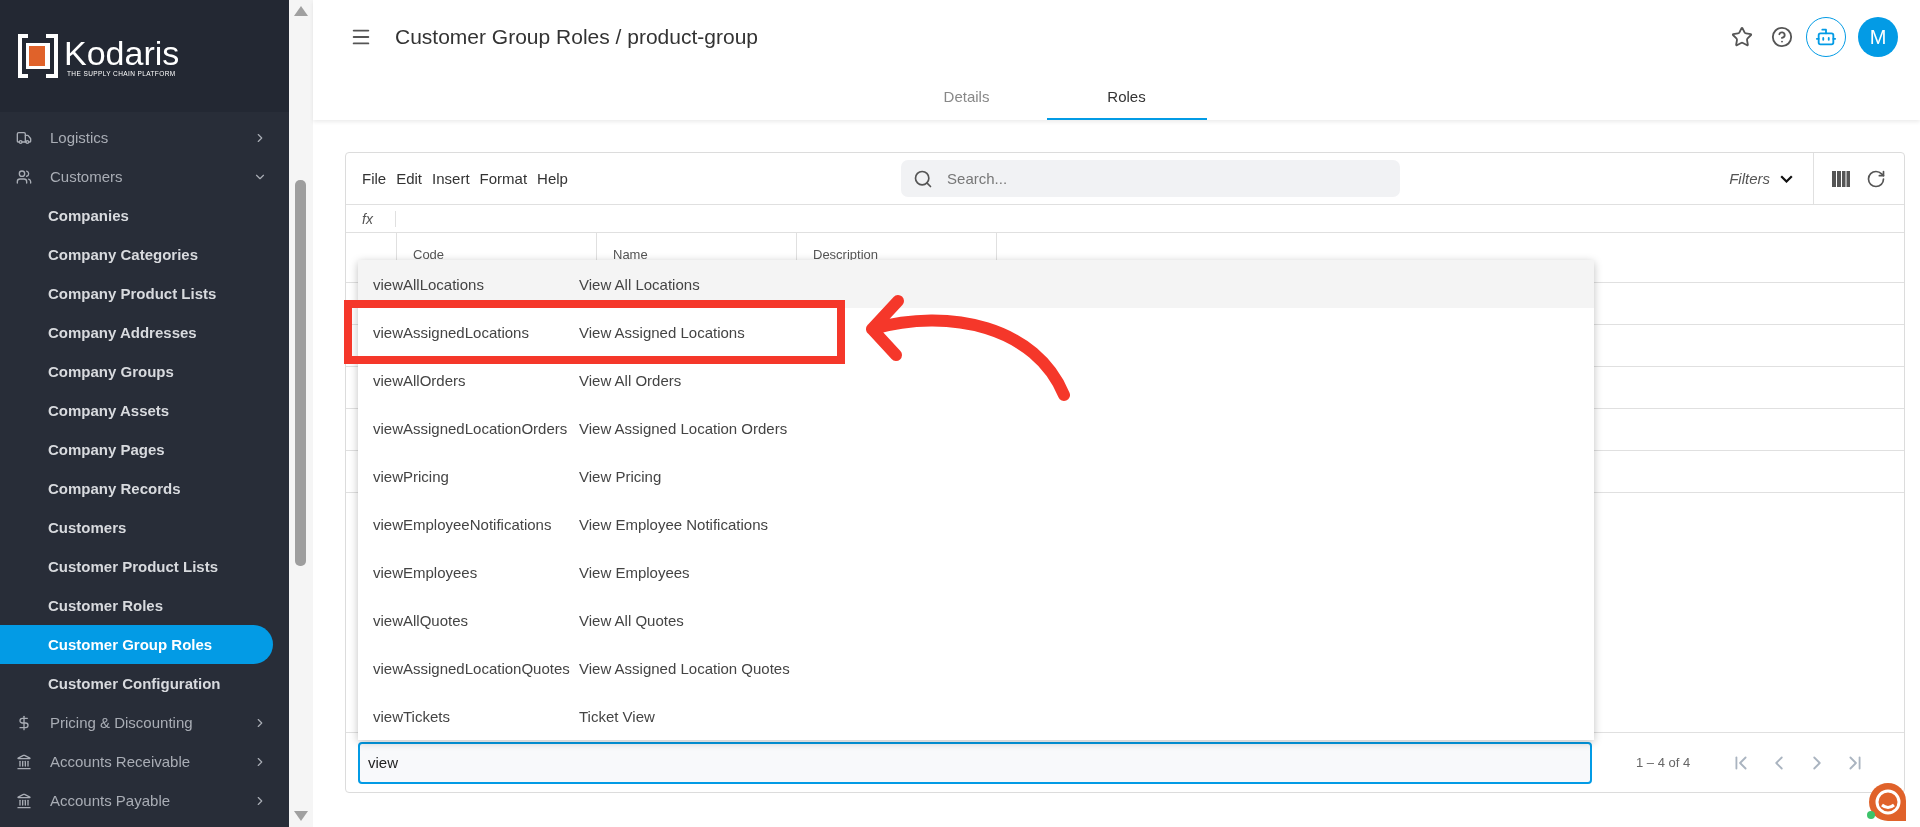  What do you see at coordinates (413, 178) in the screenshot?
I see `menu-item: Edit` at bounding box center [413, 178].